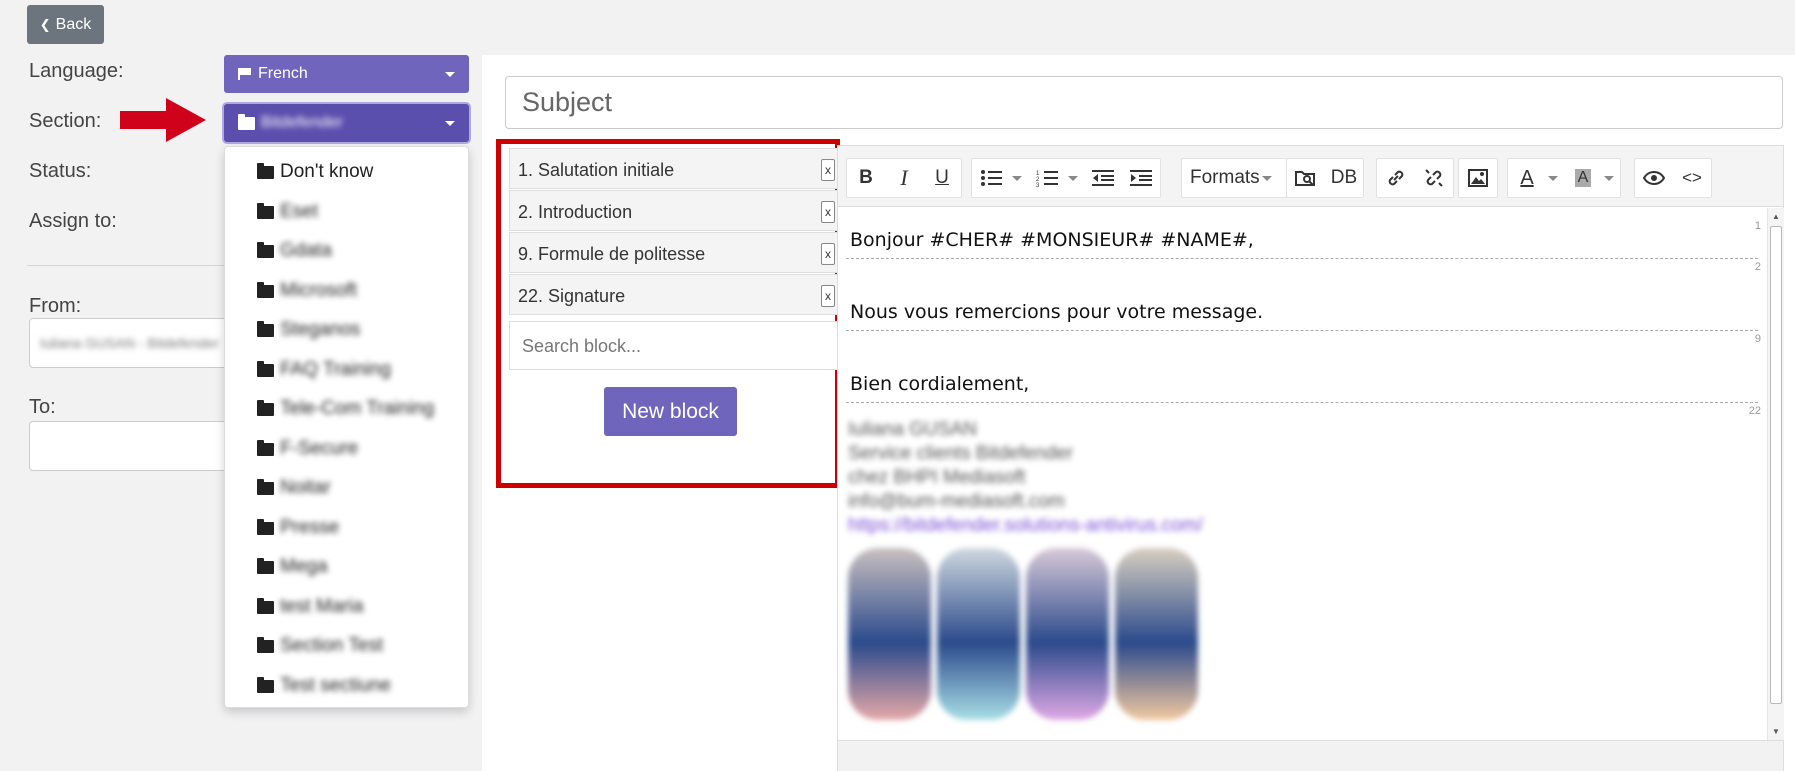  Describe the element at coordinates (1692, 178) in the screenshot. I see `source-code-button: <>` at that location.